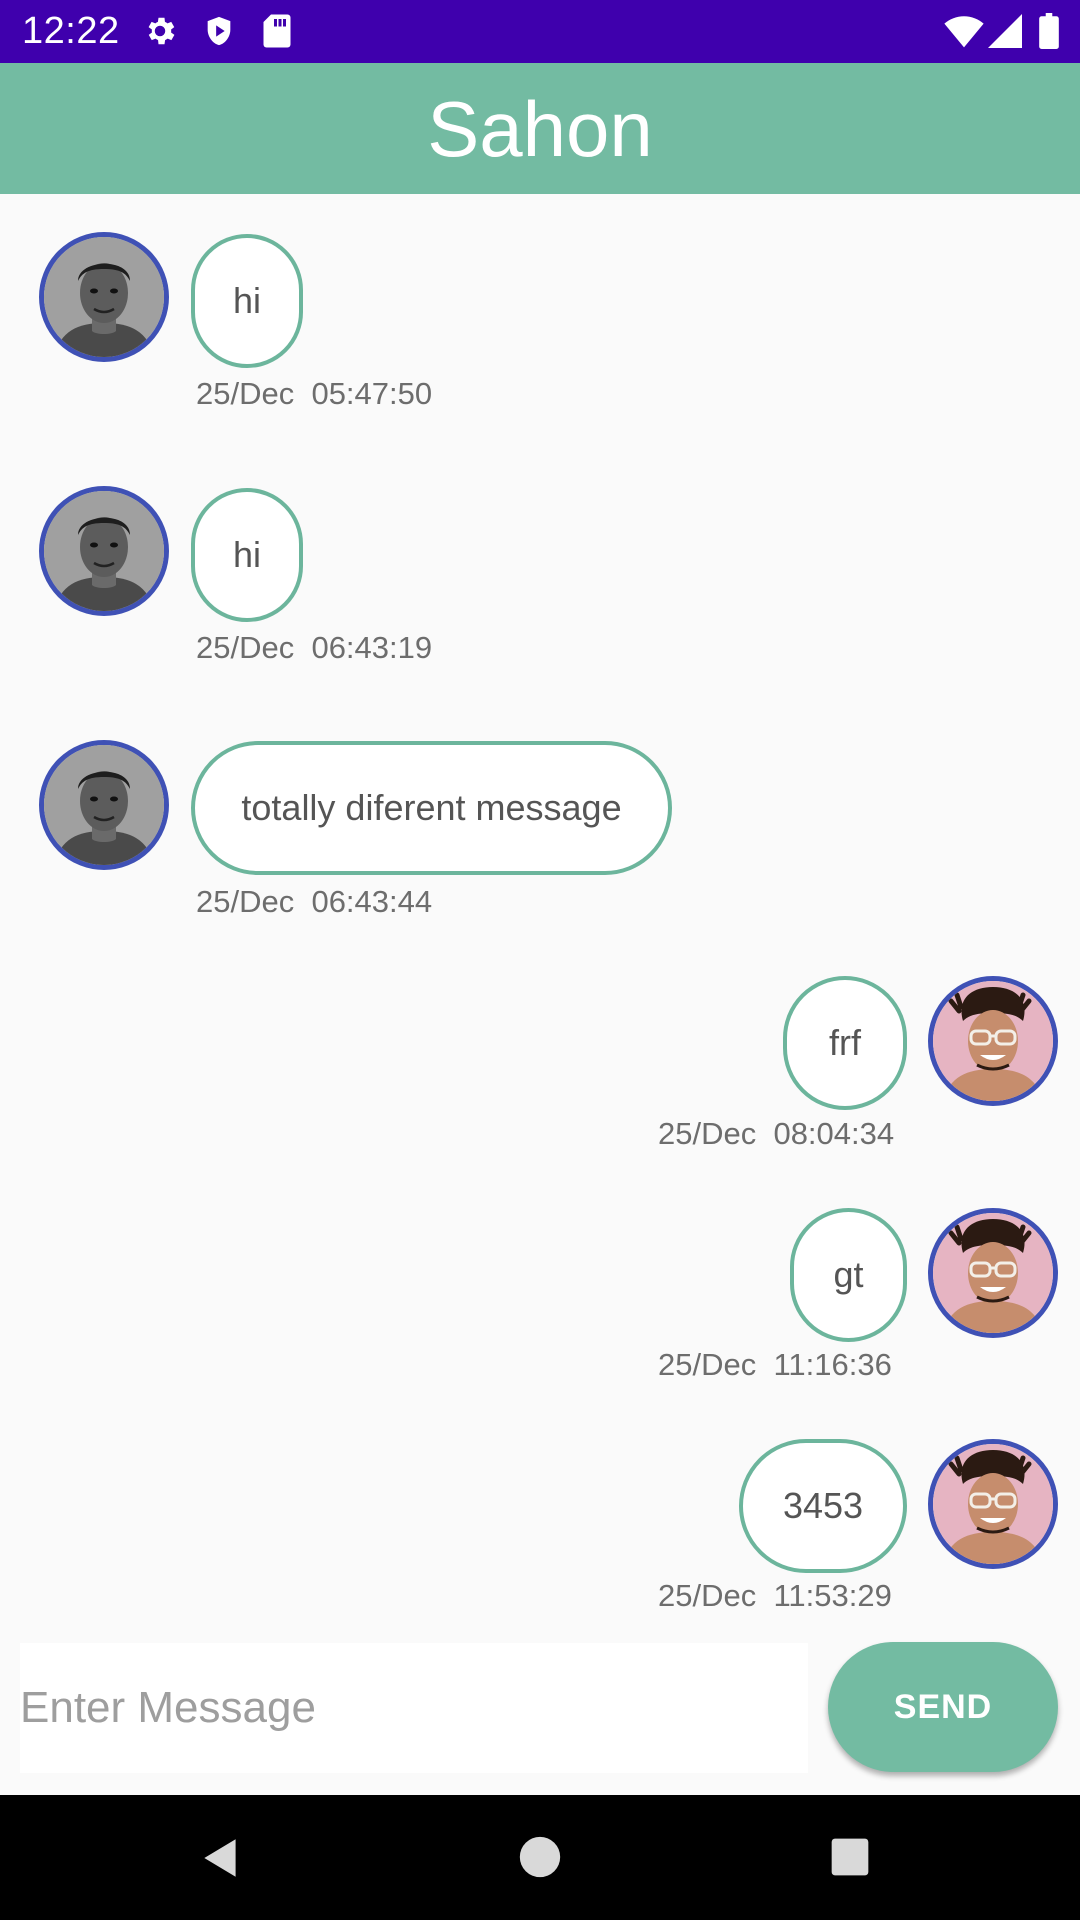 The height and width of the screenshot is (1920, 1080). What do you see at coordinates (314, 393) in the screenshot?
I see `message-timestamp: 25/Dec 05:47:50` at bounding box center [314, 393].